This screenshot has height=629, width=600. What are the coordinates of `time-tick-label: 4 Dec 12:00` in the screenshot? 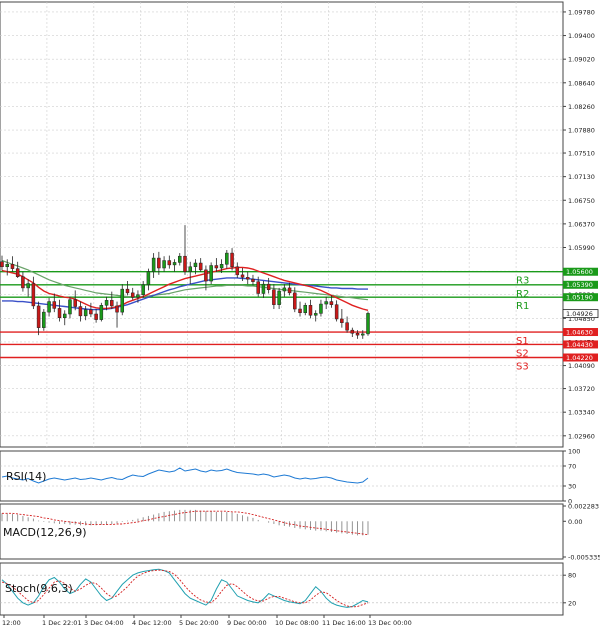 It's located at (152, 623).